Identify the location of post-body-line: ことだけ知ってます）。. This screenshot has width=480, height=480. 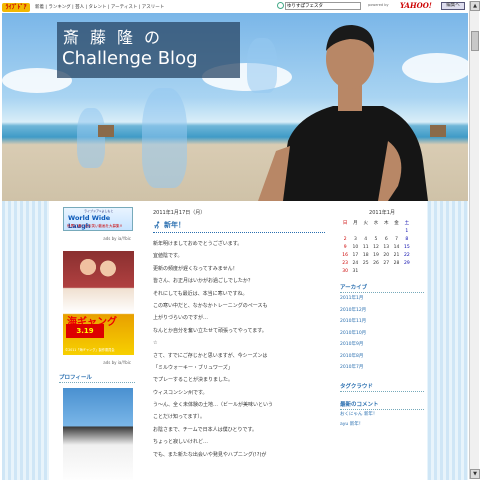
(179, 417).